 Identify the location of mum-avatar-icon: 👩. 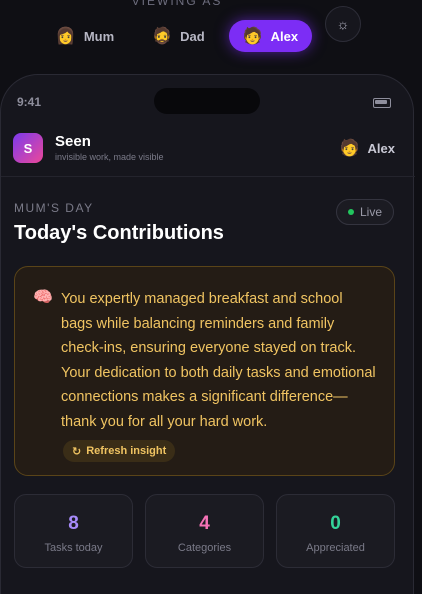
(65, 36).